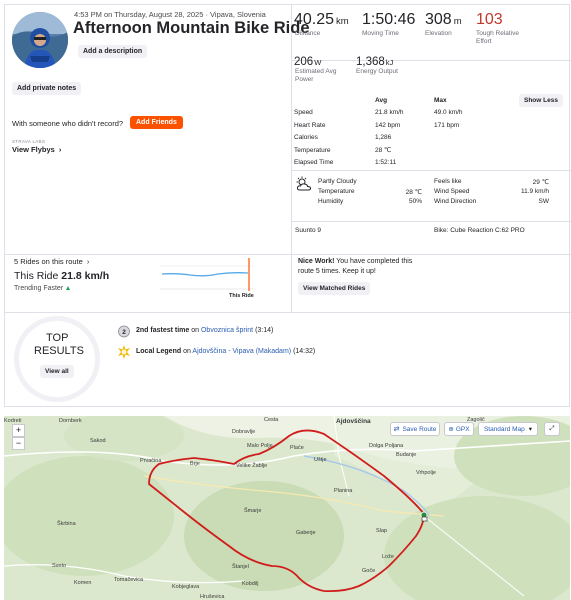 This screenshot has width=571, height=600. Describe the element at coordinates (39, 288) in the screenshot. I see `trending-label: Trending Faster` at that location.